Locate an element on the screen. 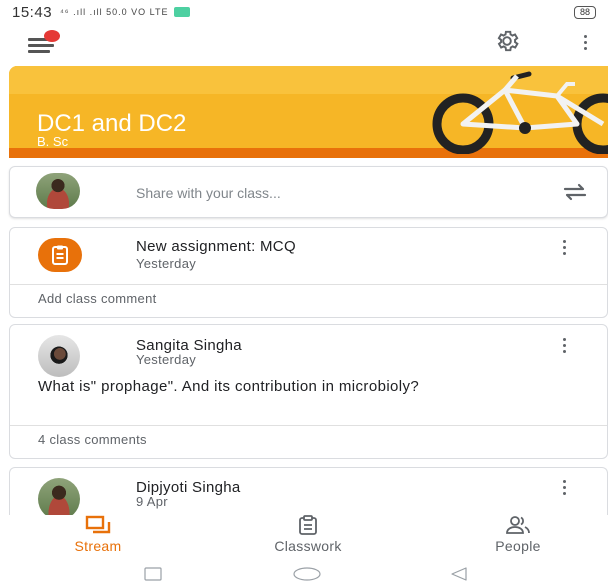  nav-people: People is located at coordinates (518, 539).